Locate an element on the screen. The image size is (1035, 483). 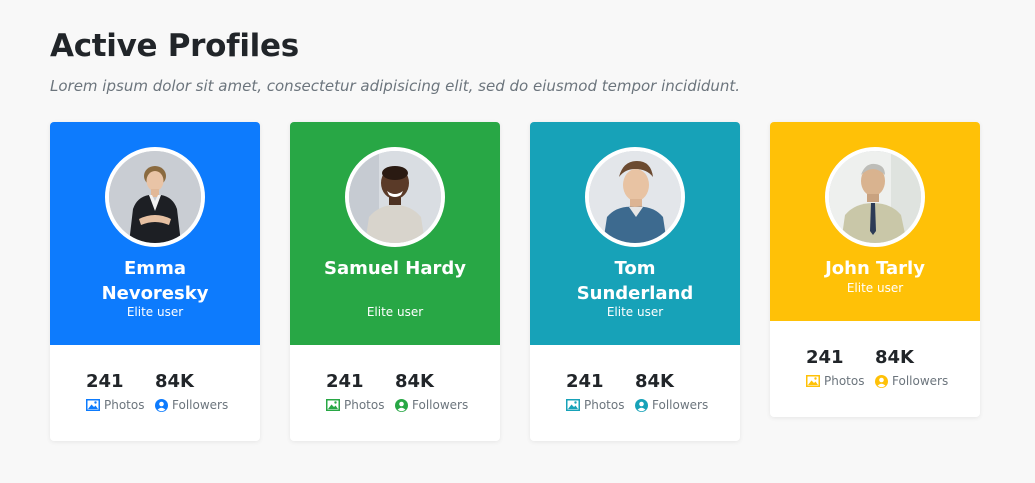
card-header: John Tarly Elite user is located at coordinates (875, 221).